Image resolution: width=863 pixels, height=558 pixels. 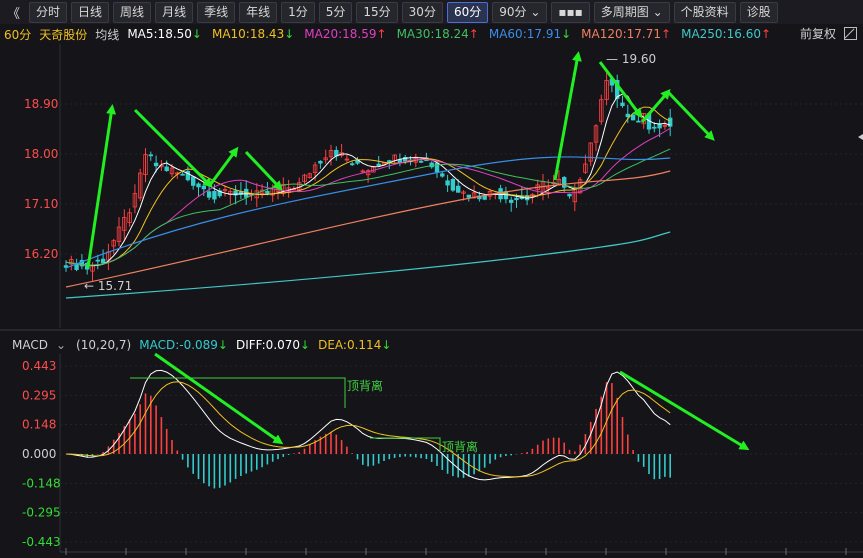 I want to click on macd-tick-label: 0.000, so click(x=39, y=454).